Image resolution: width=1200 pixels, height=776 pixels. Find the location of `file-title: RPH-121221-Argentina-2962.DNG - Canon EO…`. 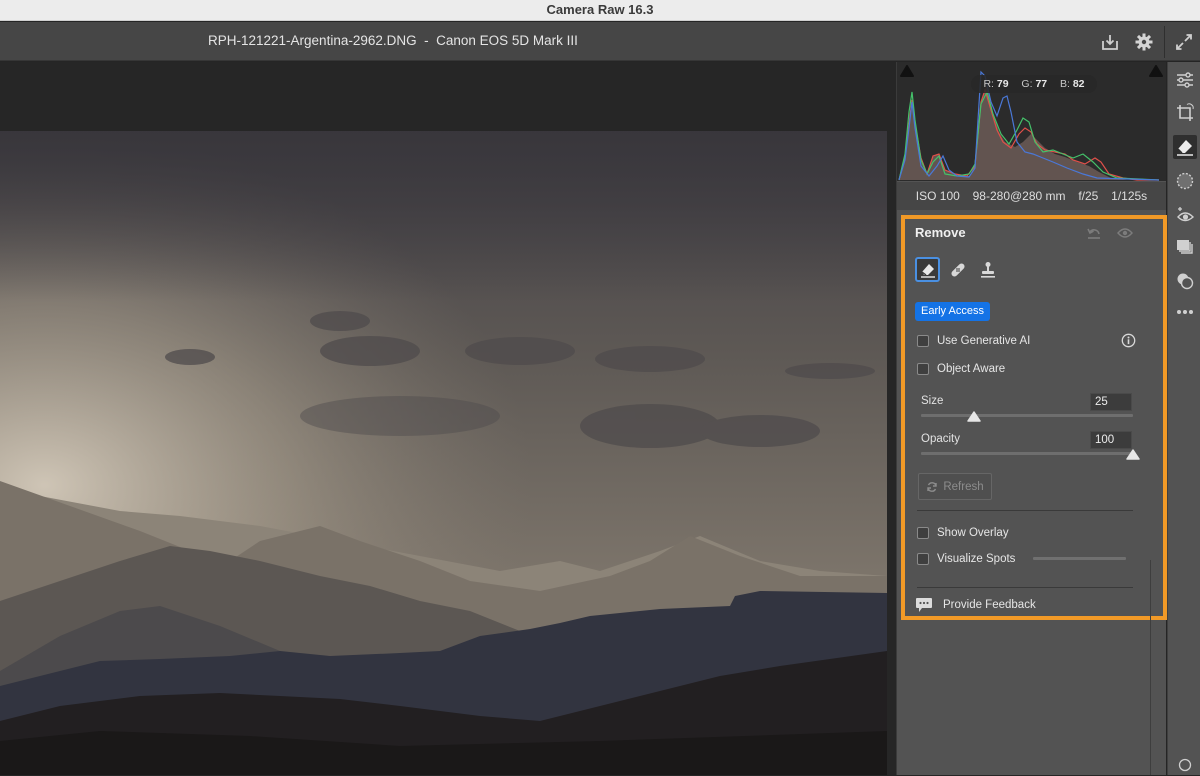

file-title: RPH-121221-Argentina-2962.DNG - Canon EO… is located at coordinates (393, 40).